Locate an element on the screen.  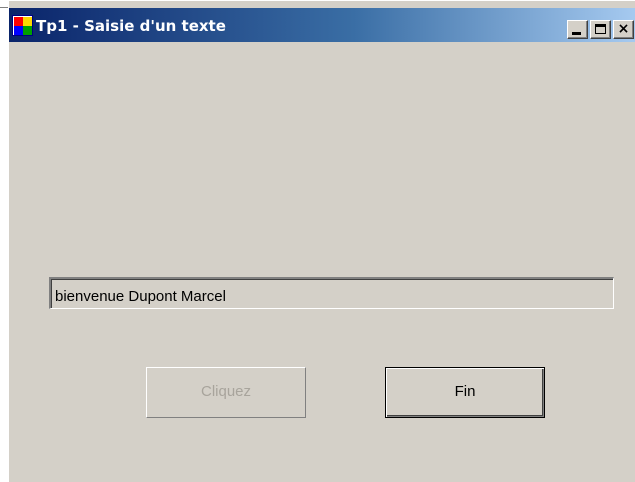
fin-button: Fin is located at coordinates (465, 392).